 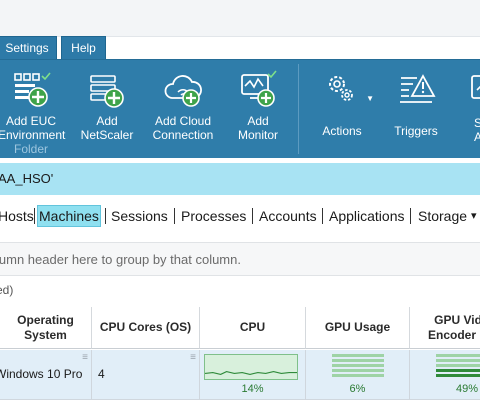 I want to click on breadcrumb: AA_HSO', so click(x=240, y=179).